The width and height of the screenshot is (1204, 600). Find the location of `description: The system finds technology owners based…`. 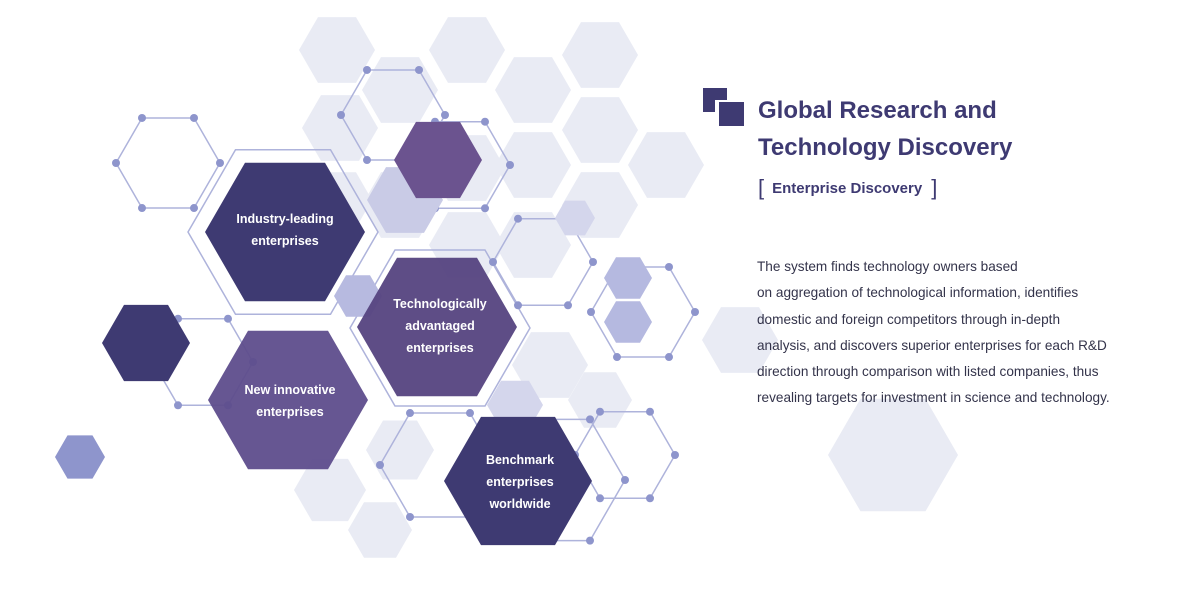

description: The system finds technology owners based… is located at coordinates (933, 332).